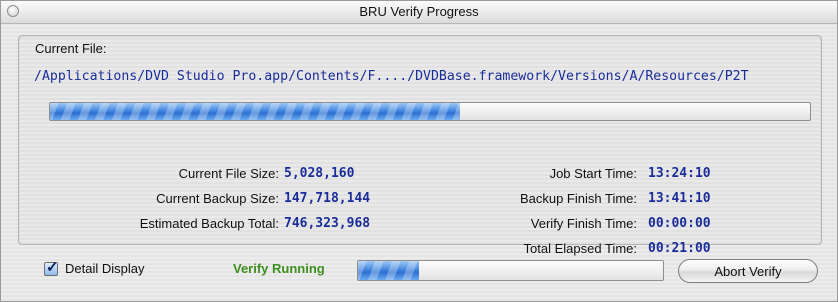 The width and height of the screenshot is (838, 302). I want to click on stat-value: 746,323,968, so click(327, 223).